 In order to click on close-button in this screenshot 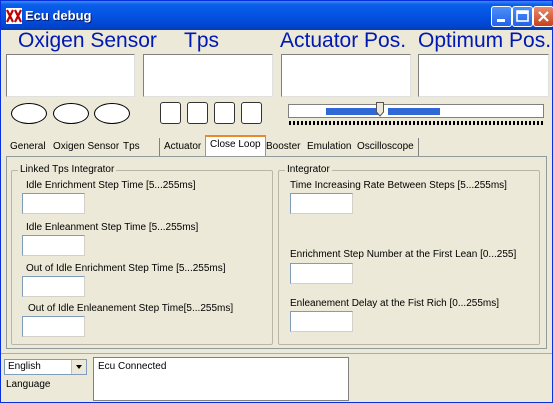, I will do `click(543, 16)`.